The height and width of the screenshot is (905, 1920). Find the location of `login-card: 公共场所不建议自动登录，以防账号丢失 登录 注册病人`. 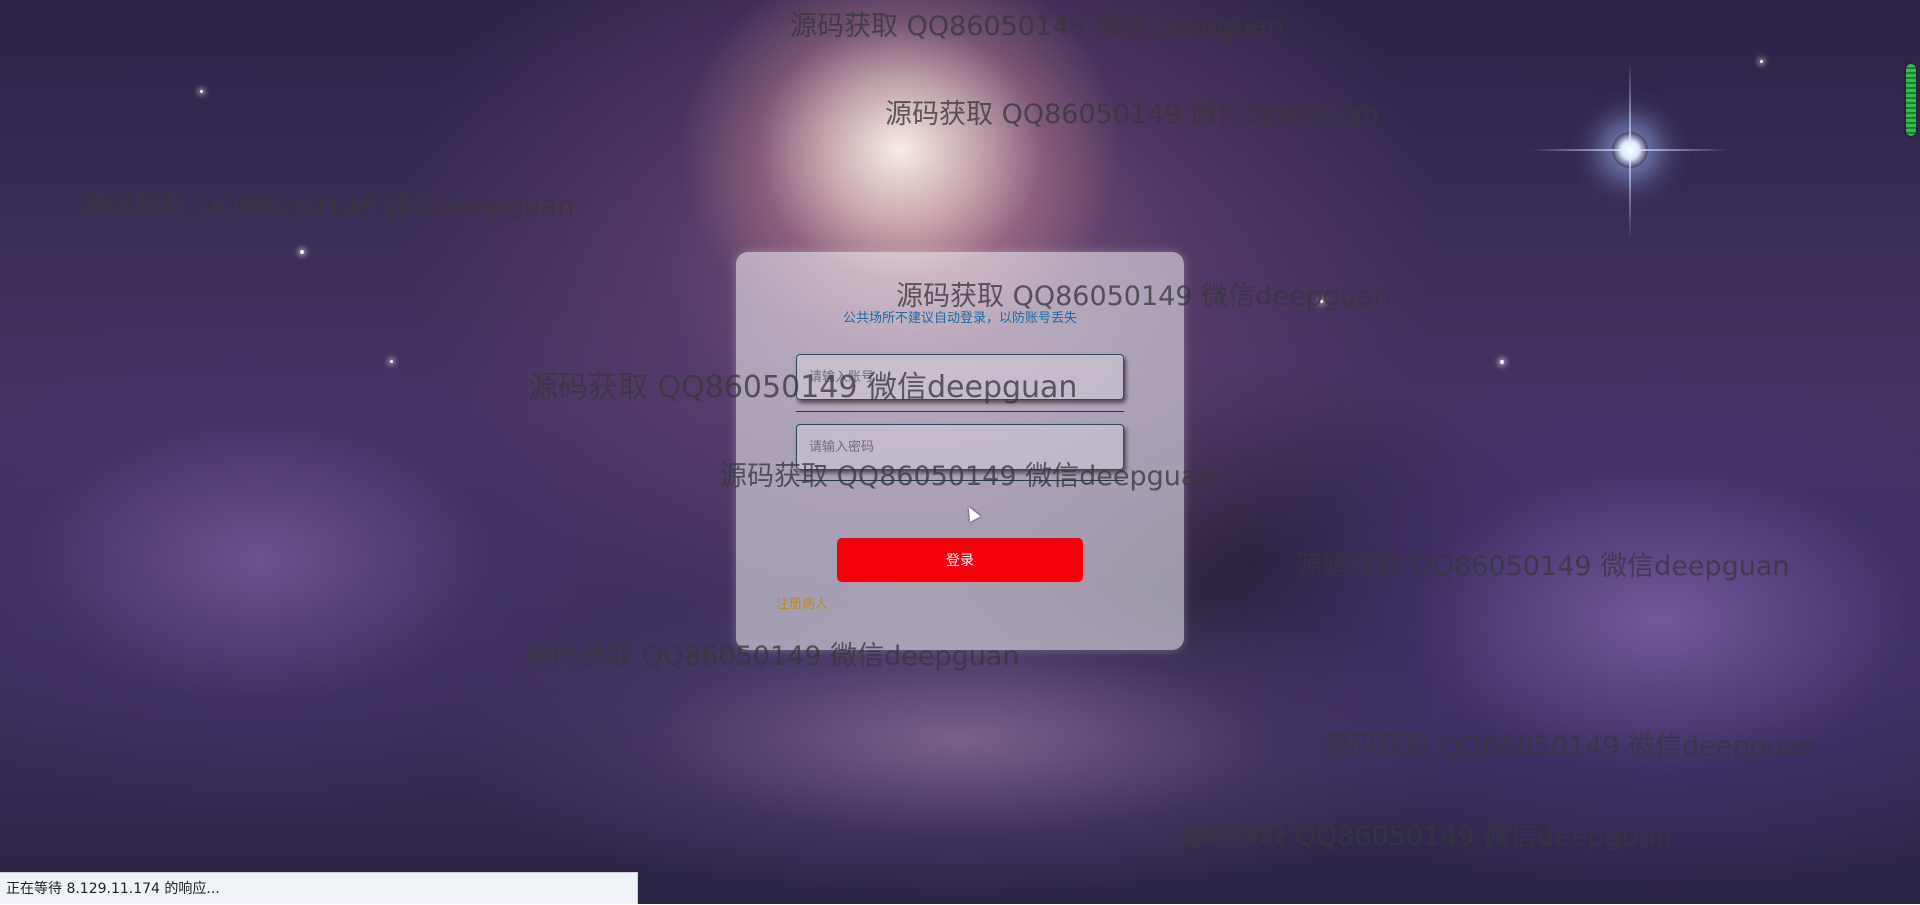

login-card: 公共场所不建议自动登录，以防账号丢失 登录 注册病人 is located at coordinates (960, 451).